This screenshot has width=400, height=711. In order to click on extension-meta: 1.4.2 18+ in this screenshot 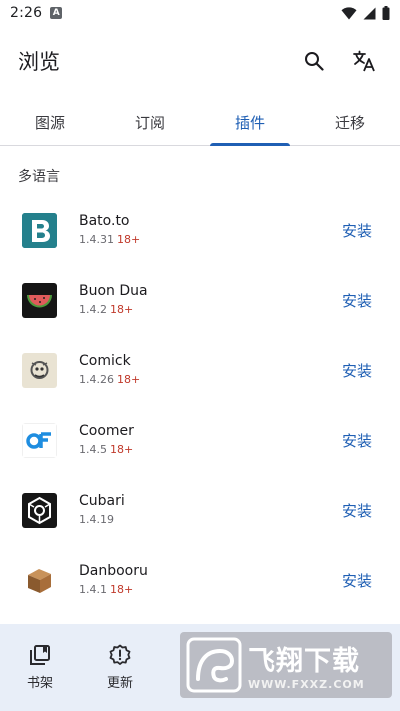, I will do `click(113, 310)`.